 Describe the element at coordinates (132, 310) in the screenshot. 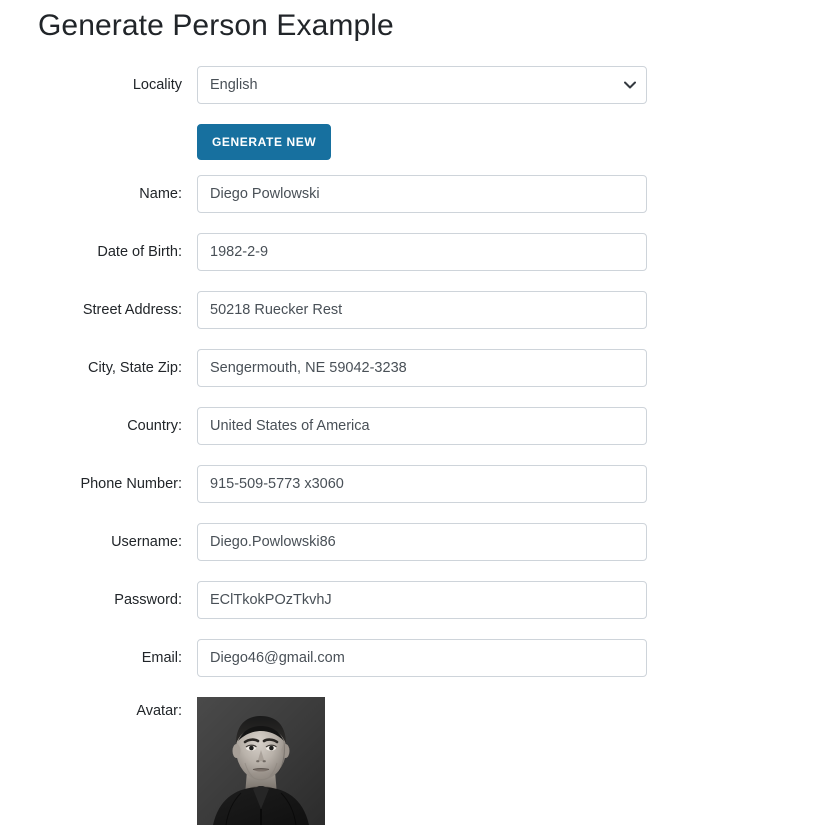

I see `street-address-label: Street Address:` at that location.